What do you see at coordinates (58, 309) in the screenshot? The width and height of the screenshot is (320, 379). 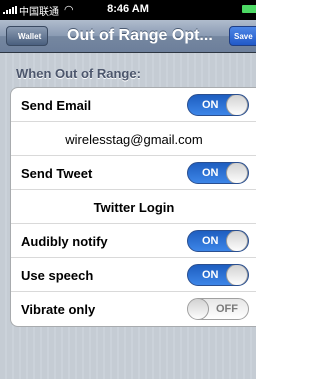 I see `vibrate-only-label: Vibrate only` at bounding box center [58, 309].